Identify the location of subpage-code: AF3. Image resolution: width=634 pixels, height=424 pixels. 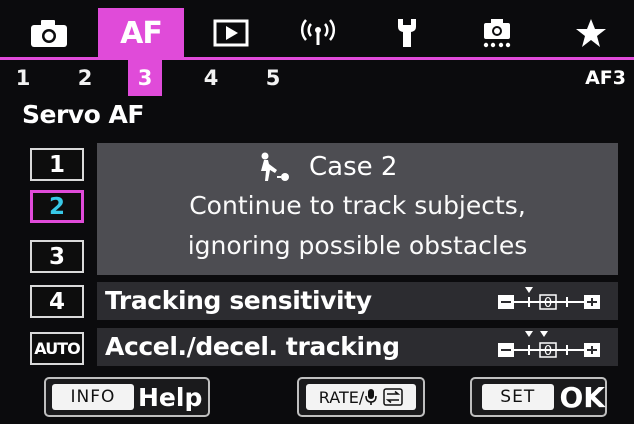
(605, 78).